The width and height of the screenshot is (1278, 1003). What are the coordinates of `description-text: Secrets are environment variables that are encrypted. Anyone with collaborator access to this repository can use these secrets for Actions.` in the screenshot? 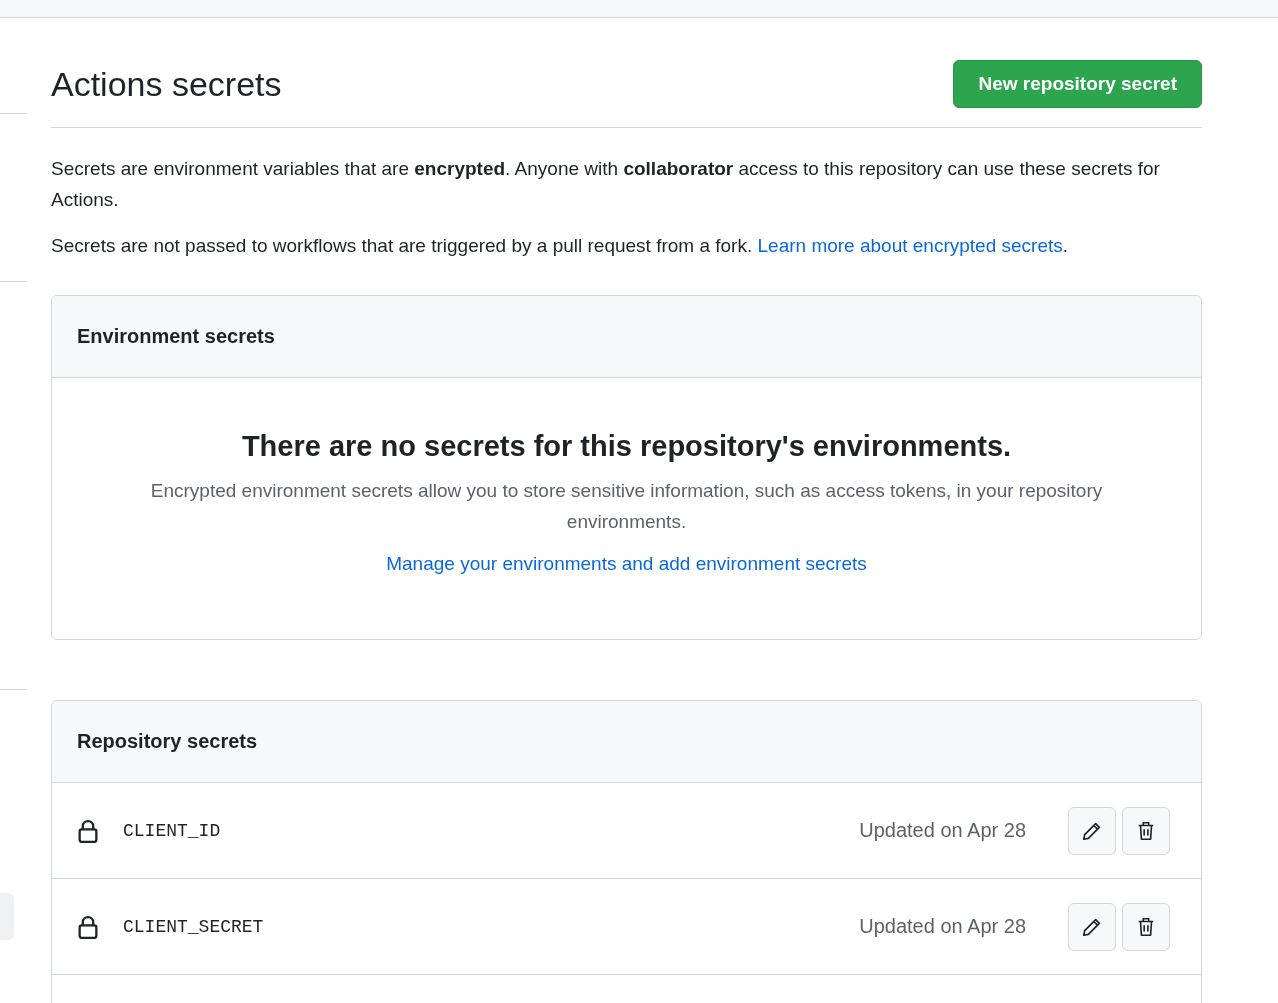 It's located at (606, 184).